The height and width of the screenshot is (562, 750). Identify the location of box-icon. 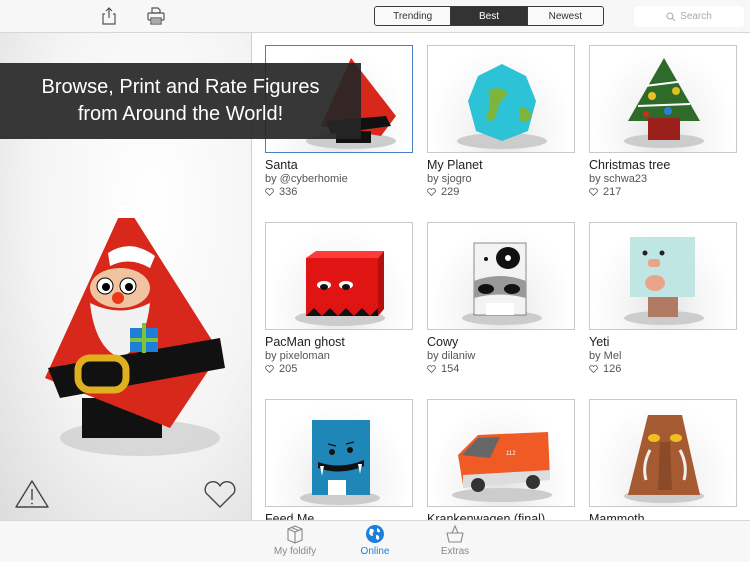
(295, 534).